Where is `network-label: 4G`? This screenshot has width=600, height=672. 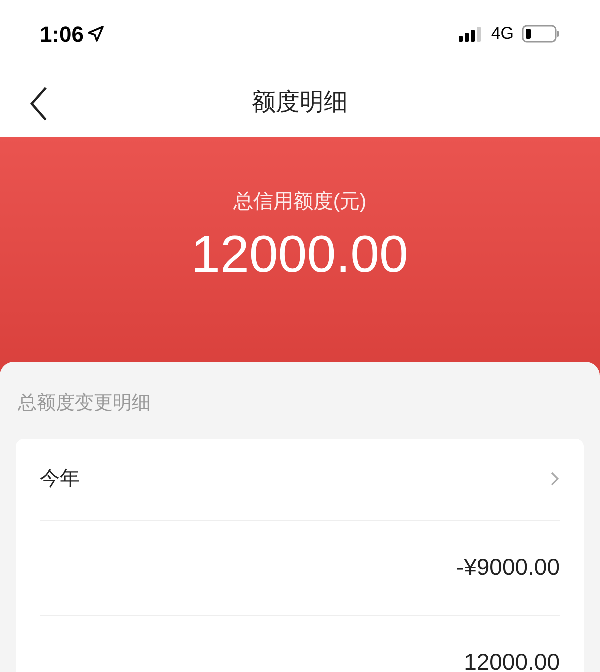
network-label: 4G is located at coordinates (502, 34).